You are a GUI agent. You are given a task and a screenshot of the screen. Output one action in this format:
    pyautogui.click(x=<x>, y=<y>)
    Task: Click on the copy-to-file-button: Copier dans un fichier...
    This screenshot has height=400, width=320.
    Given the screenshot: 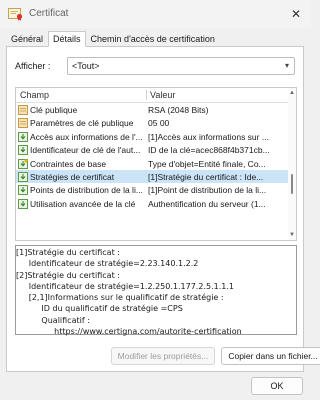 What is the action you would take?
    pyautogui.click(x=270, y=356)
    